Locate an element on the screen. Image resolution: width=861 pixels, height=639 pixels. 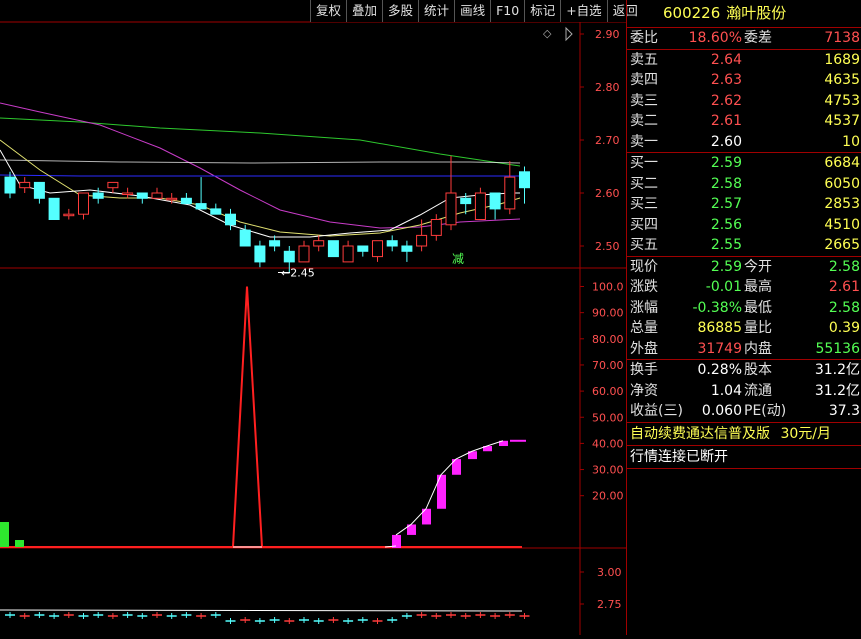
buy-level-volume: 4510 is located at coordinates (842, 224).